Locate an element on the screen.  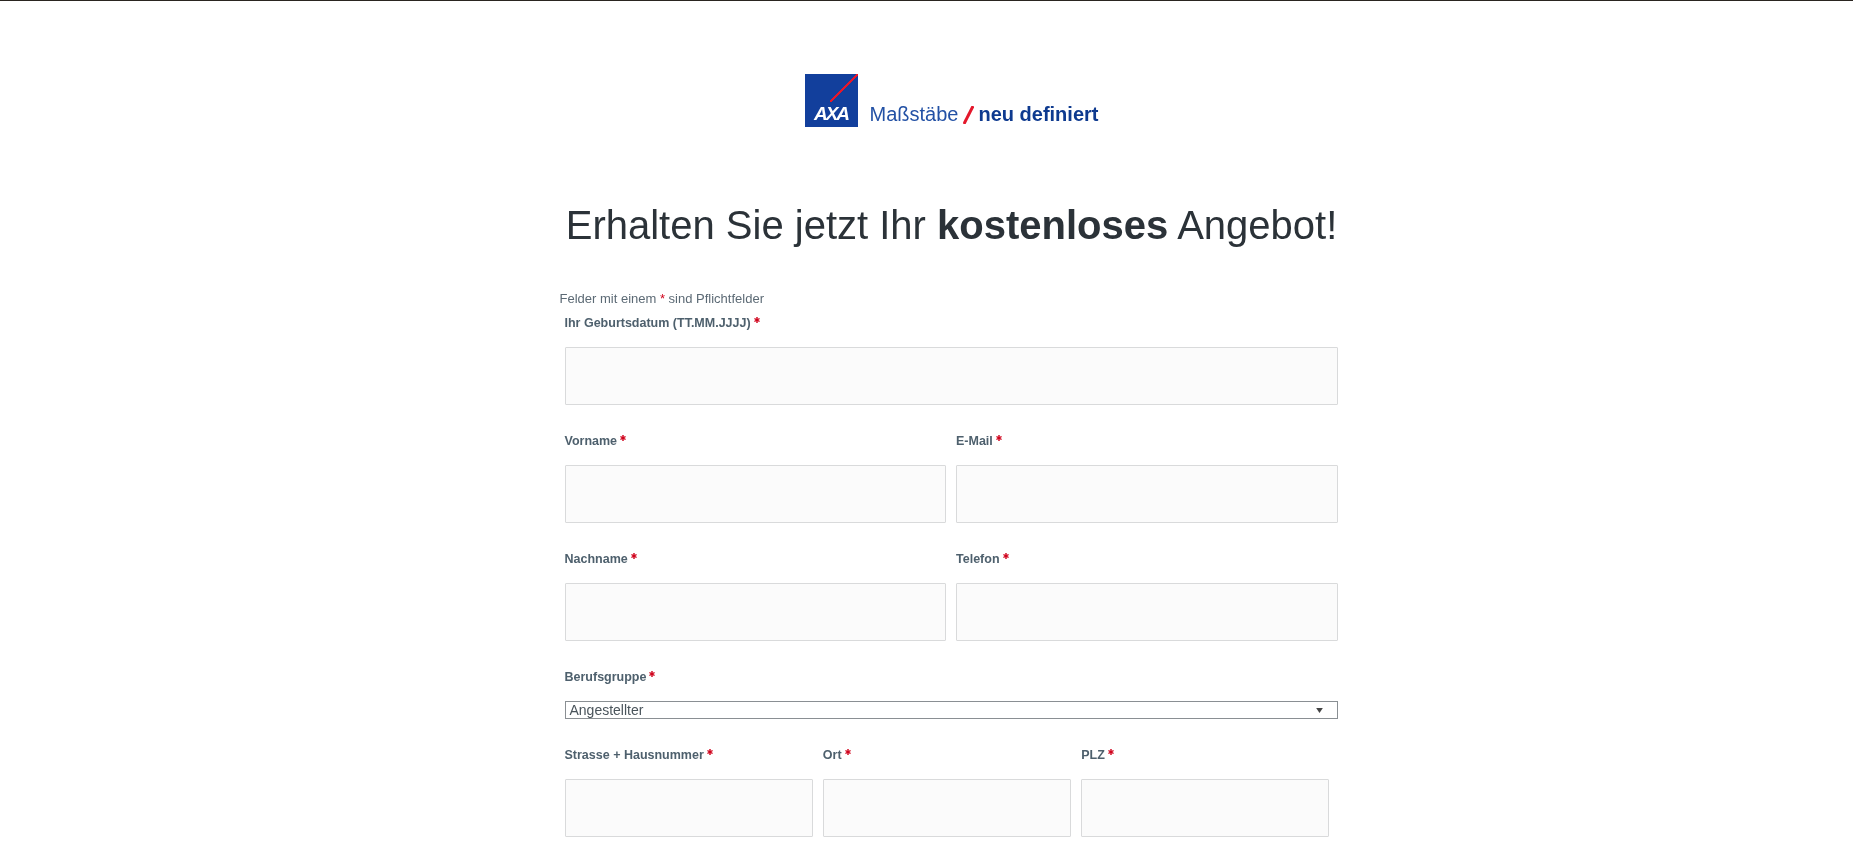
field-label: Ihr Geburtsdatum (TT.MM.JJJJ) is located at coordinates (657, 323).